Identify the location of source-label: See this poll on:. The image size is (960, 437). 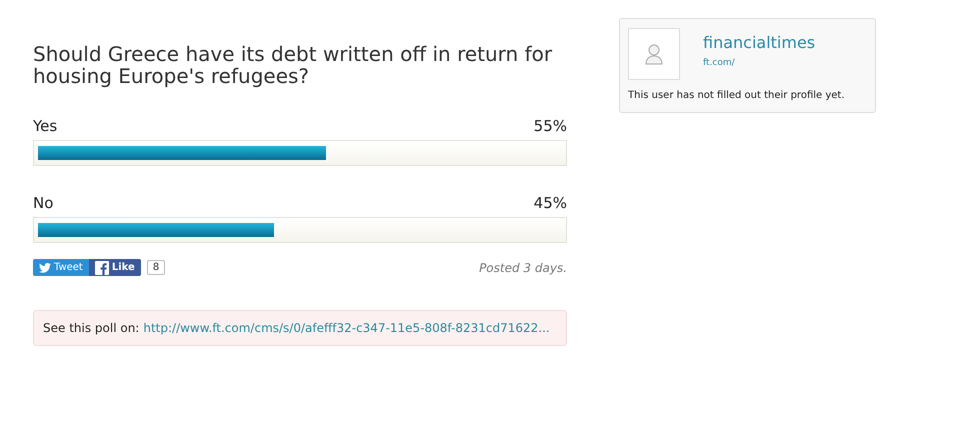
(91, 328).